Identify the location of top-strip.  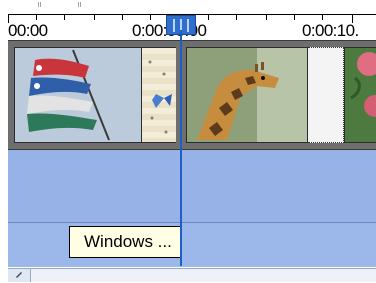
(188, 7).